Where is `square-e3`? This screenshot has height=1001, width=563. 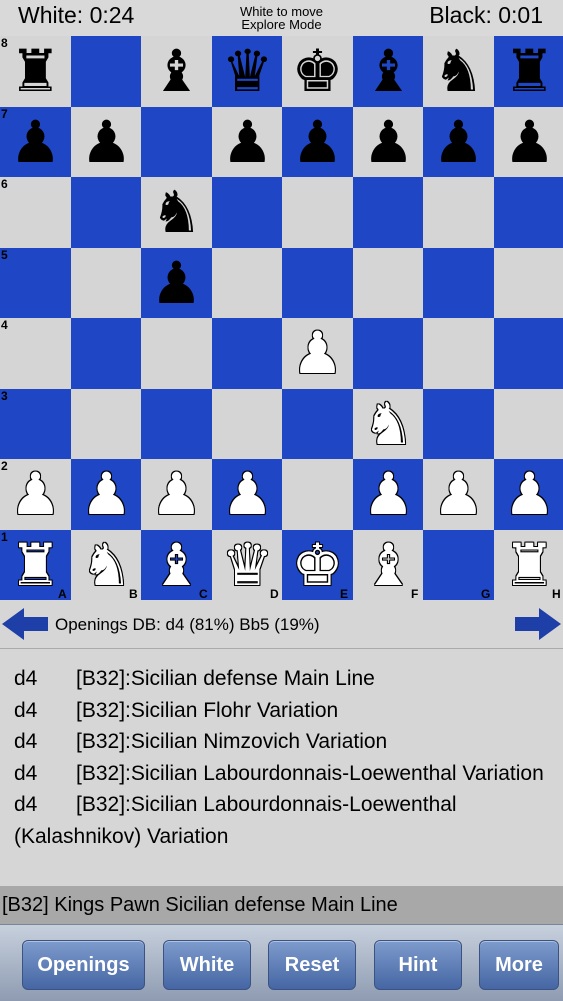 square-e3 is located at coordinates (317, 424).